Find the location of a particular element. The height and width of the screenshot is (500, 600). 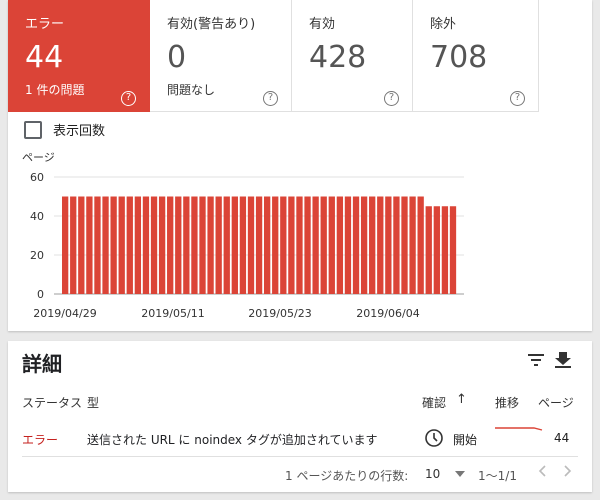

x-tick-label: 2019/06/04 is located at coordinates (387, 313).